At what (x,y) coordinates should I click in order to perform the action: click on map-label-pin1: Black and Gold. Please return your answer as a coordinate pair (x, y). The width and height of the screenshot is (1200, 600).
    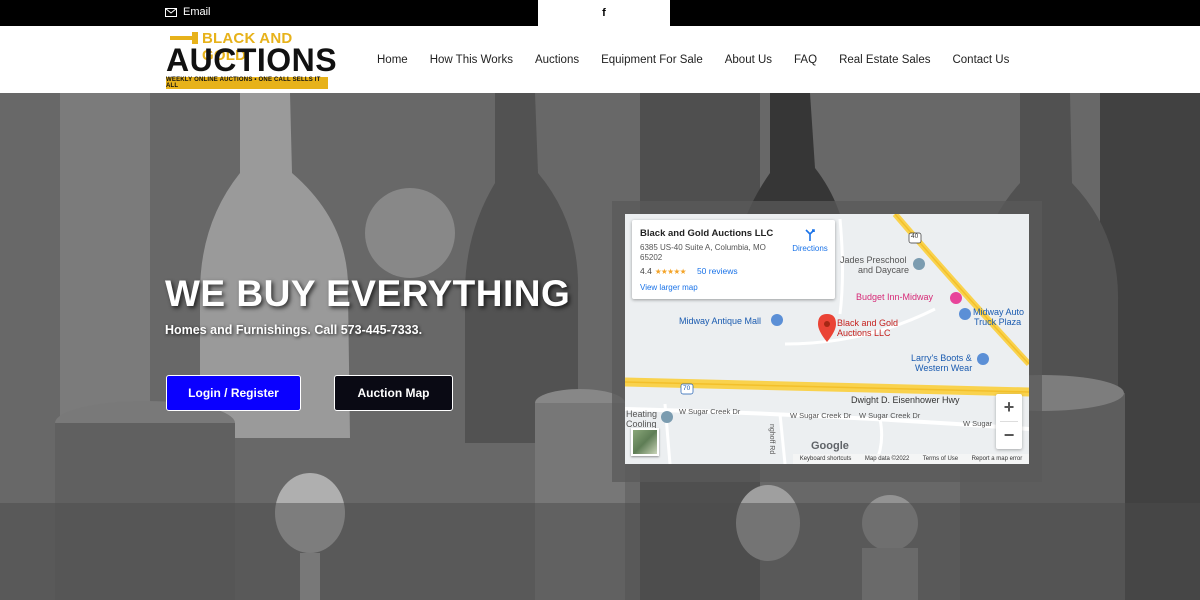
    Looking at the image, I should click on (868, 323).